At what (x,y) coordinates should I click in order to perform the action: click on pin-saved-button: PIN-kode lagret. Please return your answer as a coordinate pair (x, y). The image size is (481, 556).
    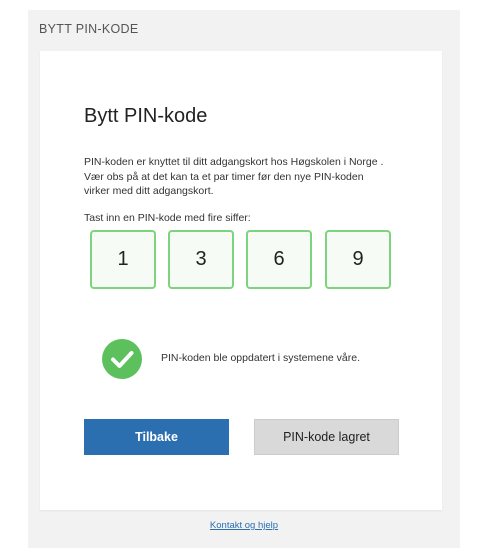
    Looking at the image, I should click on (326, 437).